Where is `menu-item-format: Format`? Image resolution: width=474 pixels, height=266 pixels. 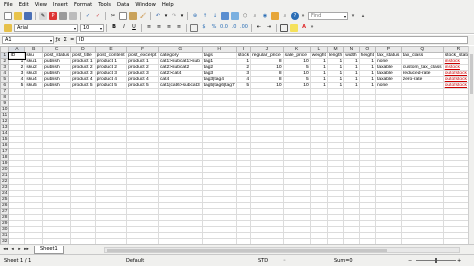
menu-item-format: Format is located at coordinates (83, 5).